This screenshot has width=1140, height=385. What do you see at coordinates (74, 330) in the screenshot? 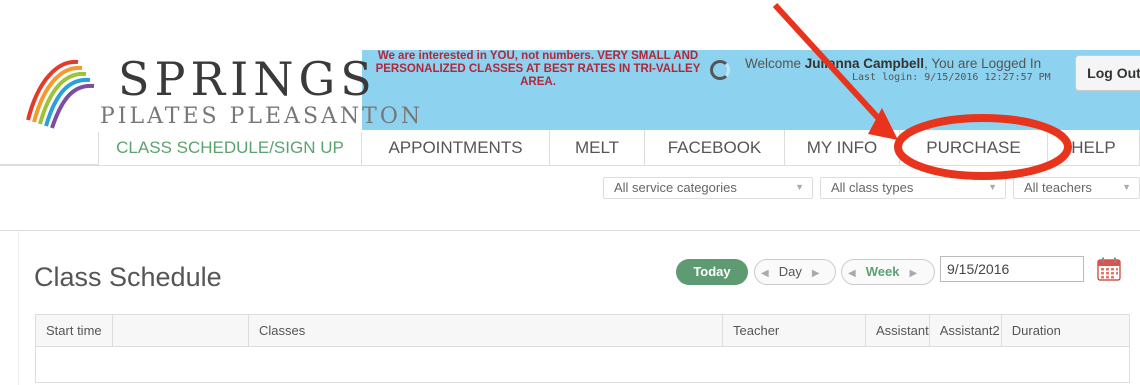
I see `col-start-time: Start time` at bounding box center [74, 330].